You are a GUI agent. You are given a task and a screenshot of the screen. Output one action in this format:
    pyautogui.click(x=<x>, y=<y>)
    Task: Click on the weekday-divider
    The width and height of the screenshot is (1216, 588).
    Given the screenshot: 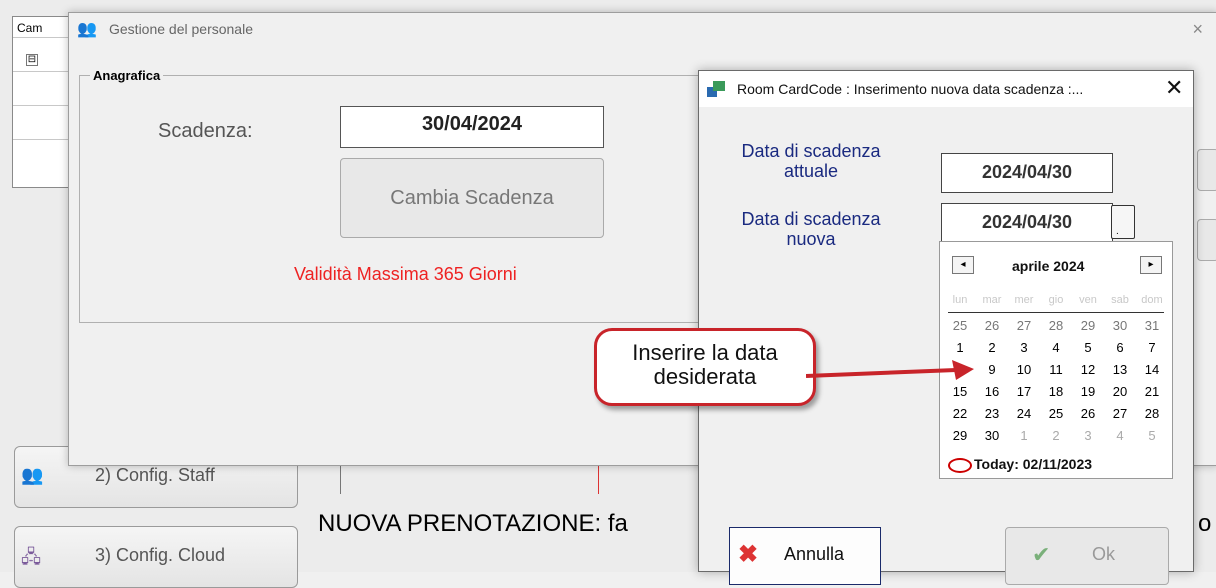 What is the action you would take?
    pyautogui.click(x=1056, y=312)
    